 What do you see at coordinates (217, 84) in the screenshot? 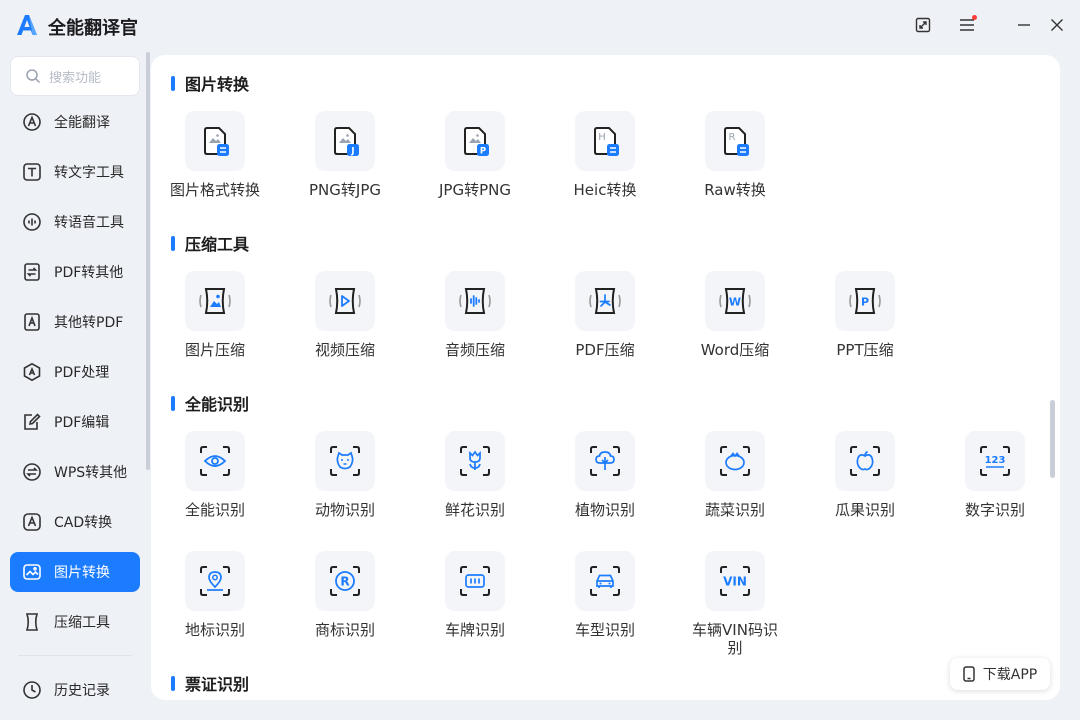
I see `section-title-label: 图片转换` at bounding box center [217, 84].